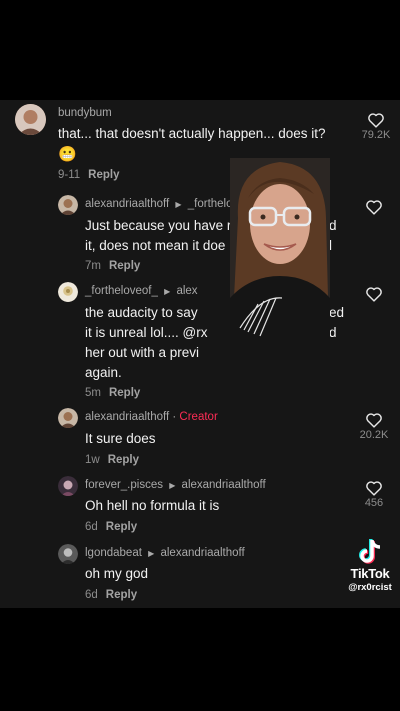 The image size is (400, 711). Describe the element at coordinates (93, 393) in the screenshot. I see `comment-time: 5m` at that location.